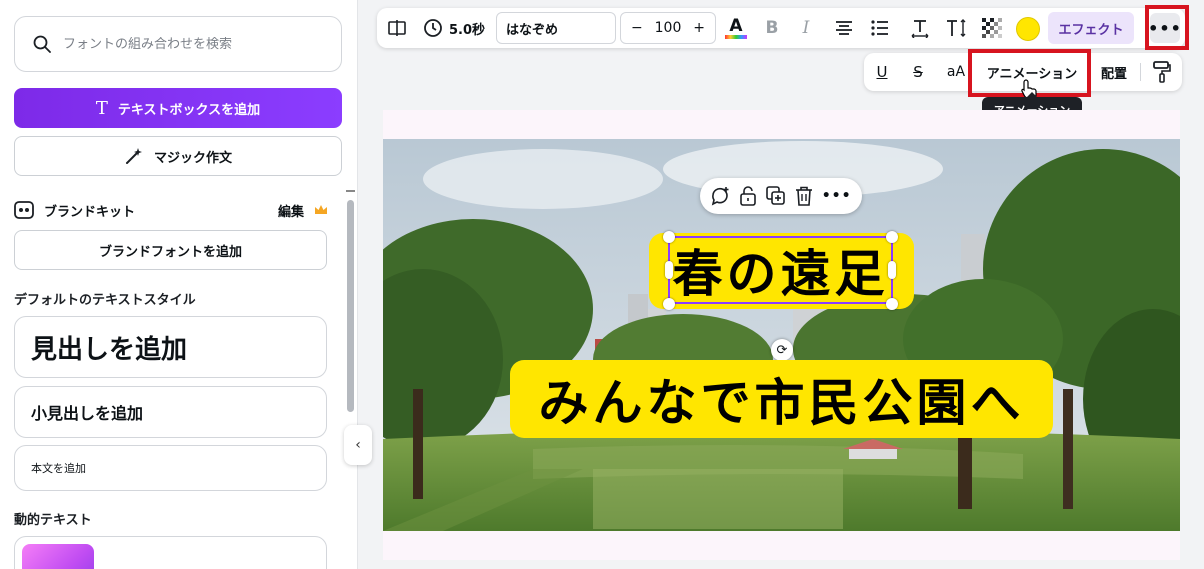 This screenshot has width=1204, height=569. Describe the element at coordinates (669, 237) in the screenshot. I see `resize-handle-tl` at that location.